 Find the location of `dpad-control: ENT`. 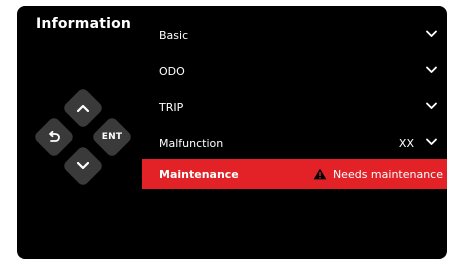

dpad-control: ENT is located at coordinates (82, 138).